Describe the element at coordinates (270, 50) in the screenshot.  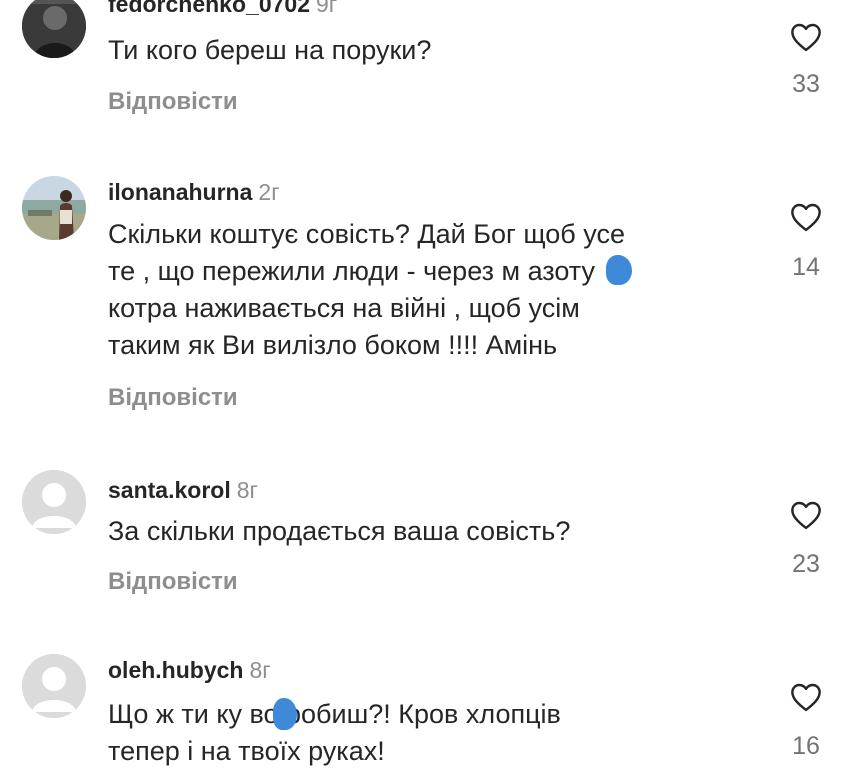
I see `comment-text-line: Ти кого береш на поруки?` at that location.